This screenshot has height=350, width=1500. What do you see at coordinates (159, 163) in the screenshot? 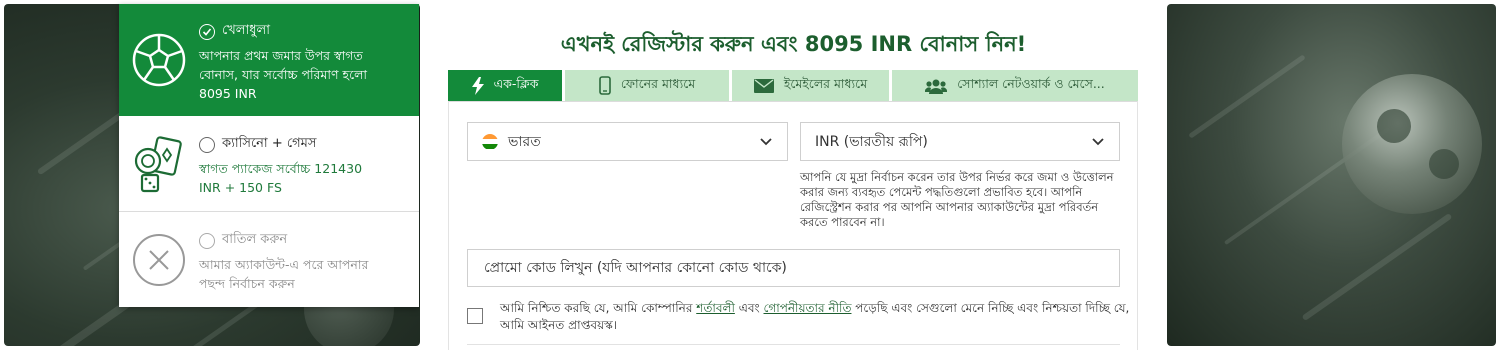
I see `casino-chips-cards-icon` at bounding box center [159, 163].